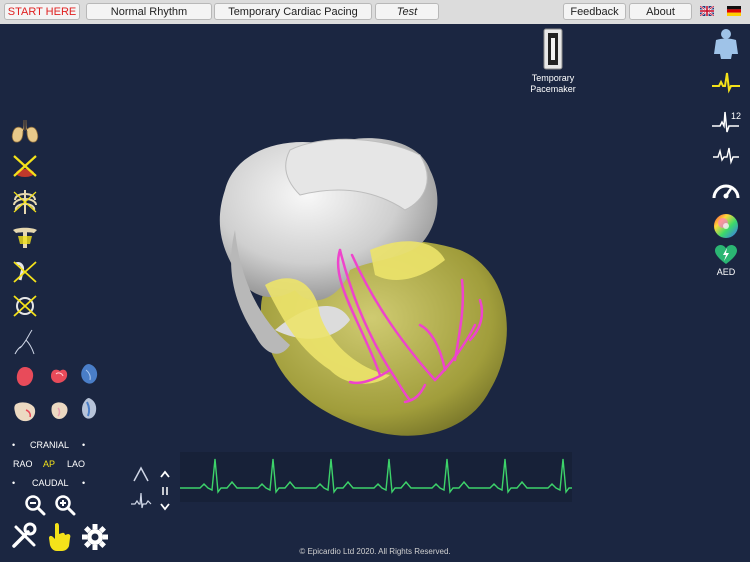 This screenshot has height=562, width=750. Describe the element at coordinates (49, 445) in the screenshot. I see `cranial-view-button: CRANIAL` at that location.